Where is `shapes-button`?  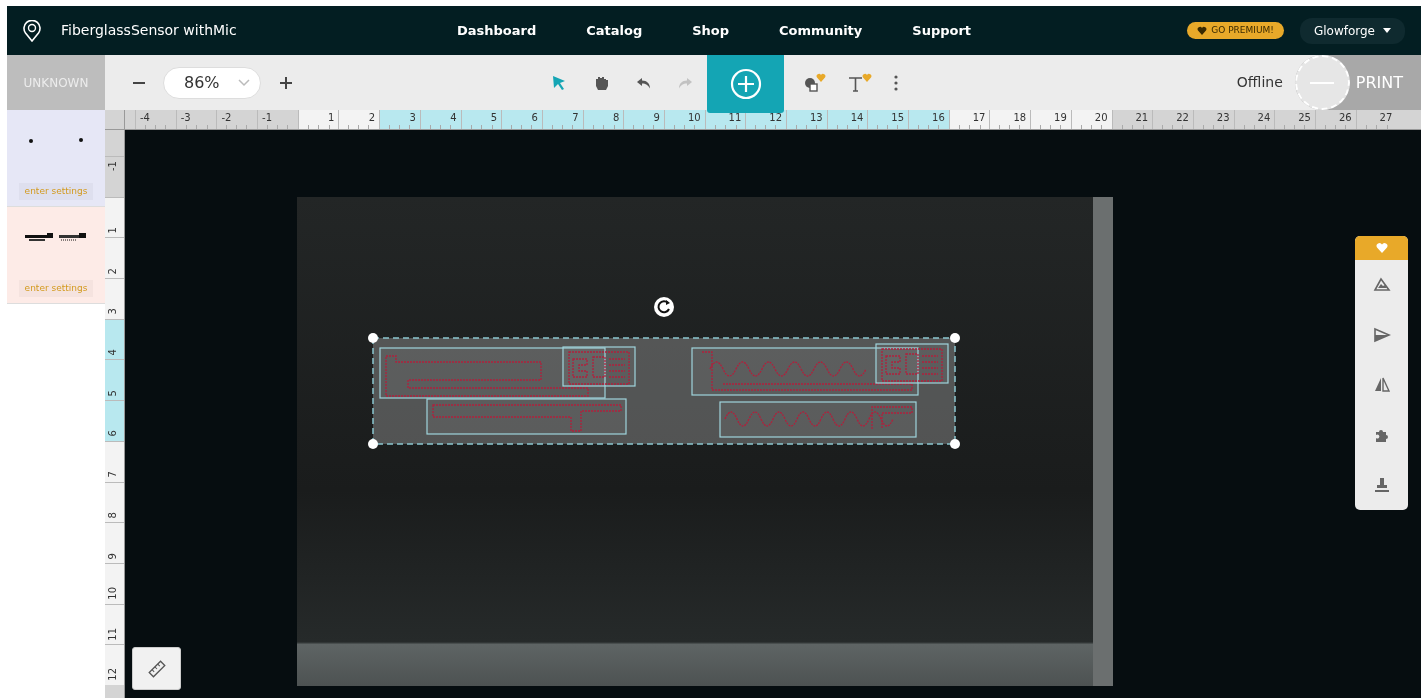 shapes-button is located at coordinates (815, 82).